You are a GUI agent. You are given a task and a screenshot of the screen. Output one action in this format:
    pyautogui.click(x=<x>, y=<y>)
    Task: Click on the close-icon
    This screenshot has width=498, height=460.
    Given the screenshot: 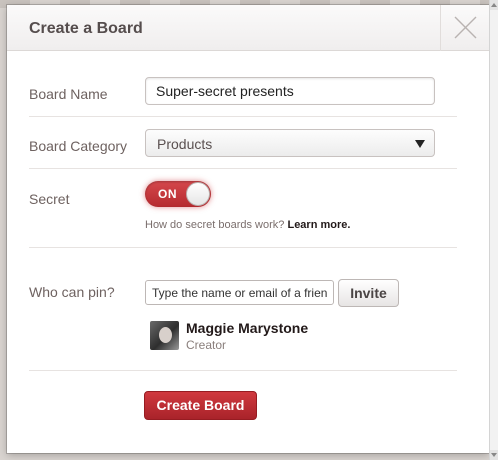 What is the action you would take?
    pyautogui.click(x=465, y=27)
    